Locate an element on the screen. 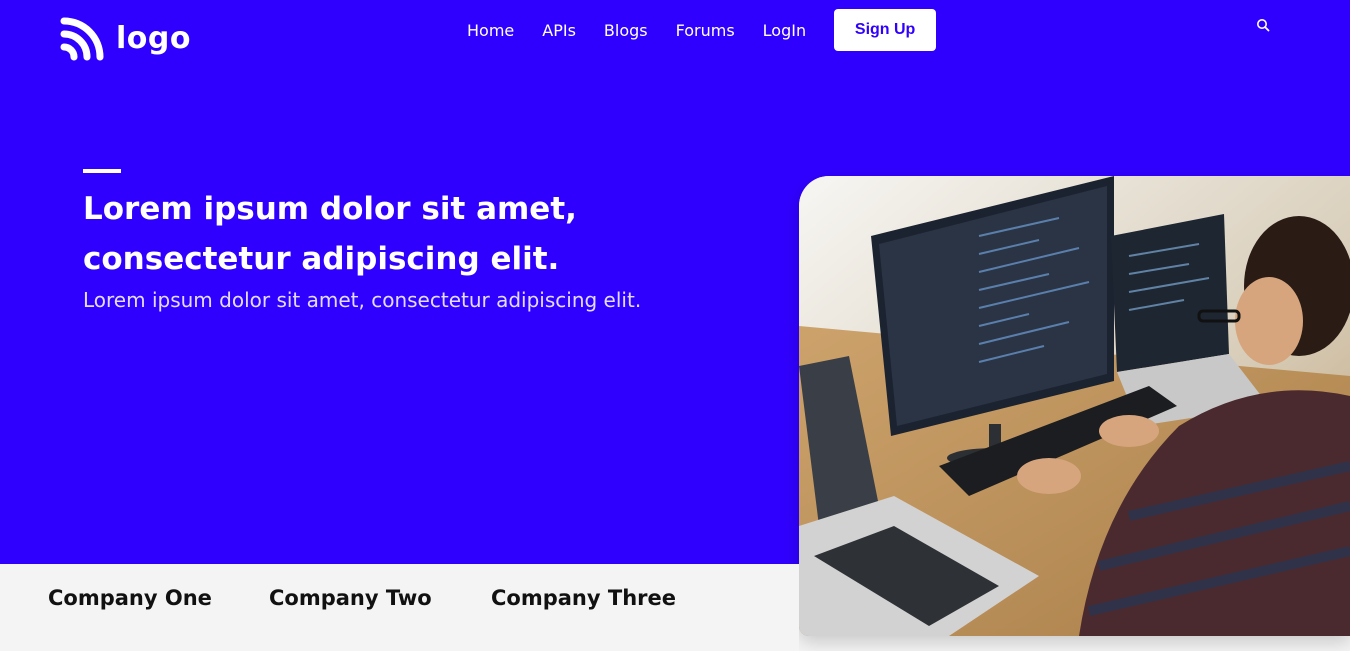  nav-link-blogs: Blogs is located at coordinates (626, 30).